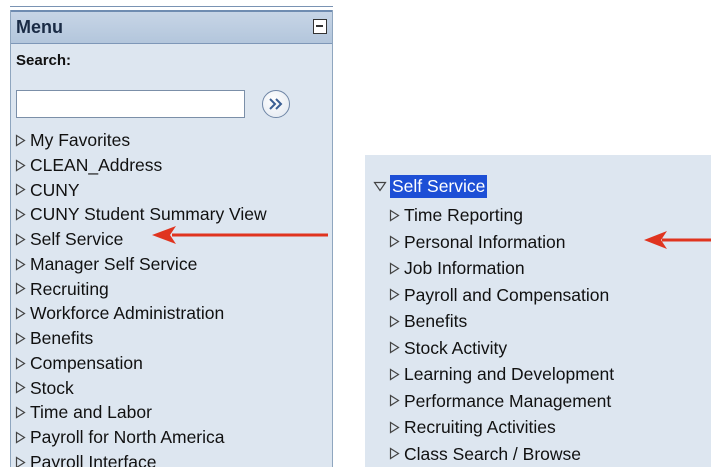 The height and width of the screenshot is (467, 711). I want to click on submenu-item-job-information: Job Information, so click(501, 268).